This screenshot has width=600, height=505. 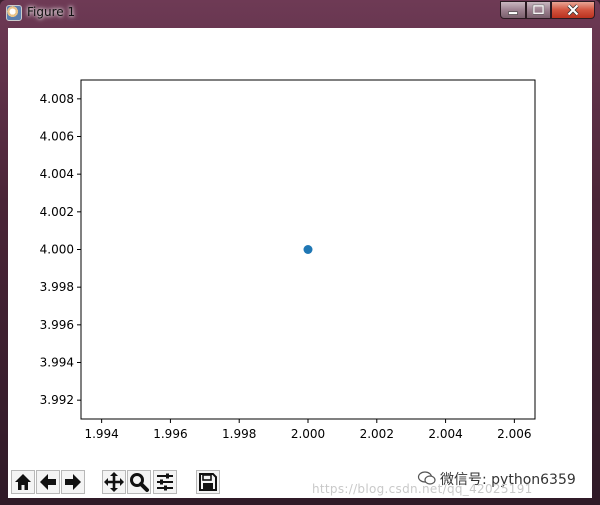 I want to click on subplots-config-icon, so click(x=165, y=482).